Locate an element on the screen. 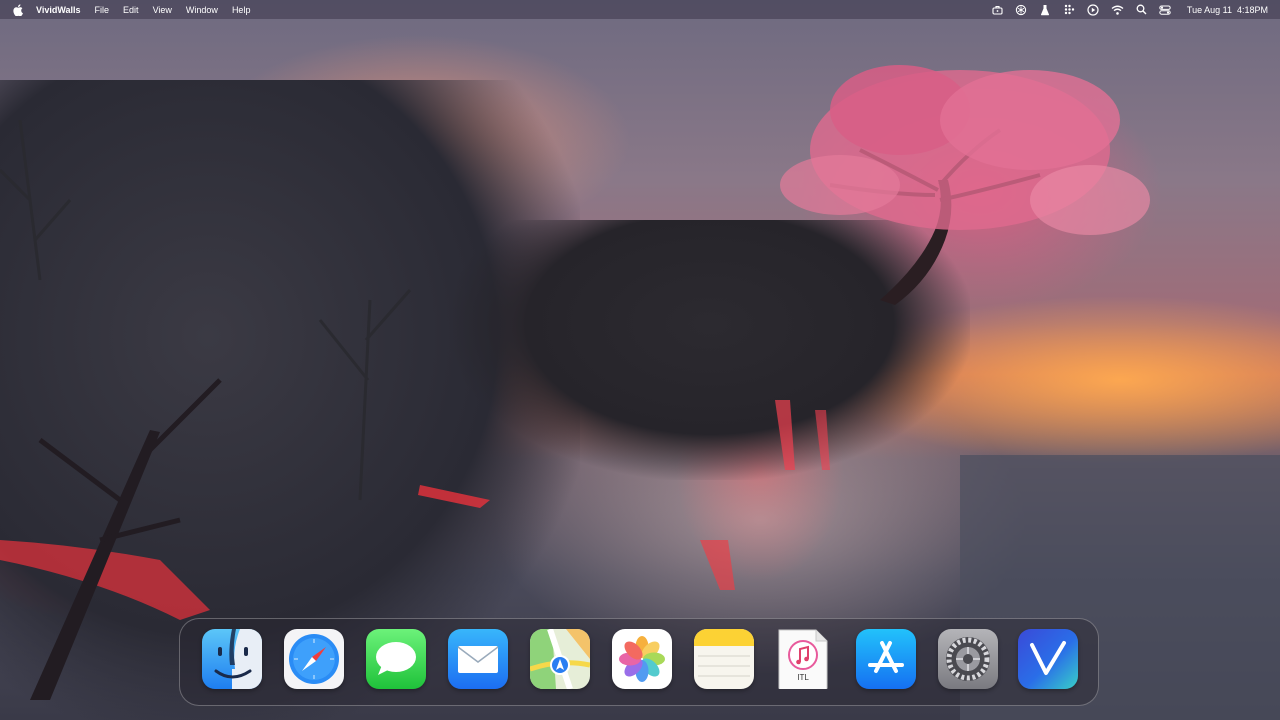 This screenshot has height=720, width=1280. vividwalls-icon is located at coordinates (1048, 659).